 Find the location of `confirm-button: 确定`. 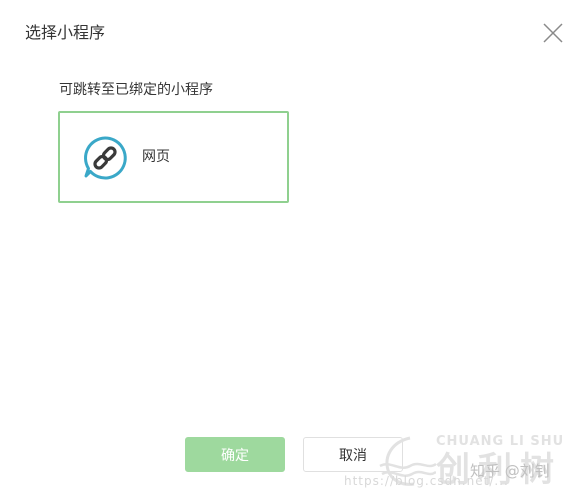

confirm-button: 确定 is located at coordinates (235, 454).